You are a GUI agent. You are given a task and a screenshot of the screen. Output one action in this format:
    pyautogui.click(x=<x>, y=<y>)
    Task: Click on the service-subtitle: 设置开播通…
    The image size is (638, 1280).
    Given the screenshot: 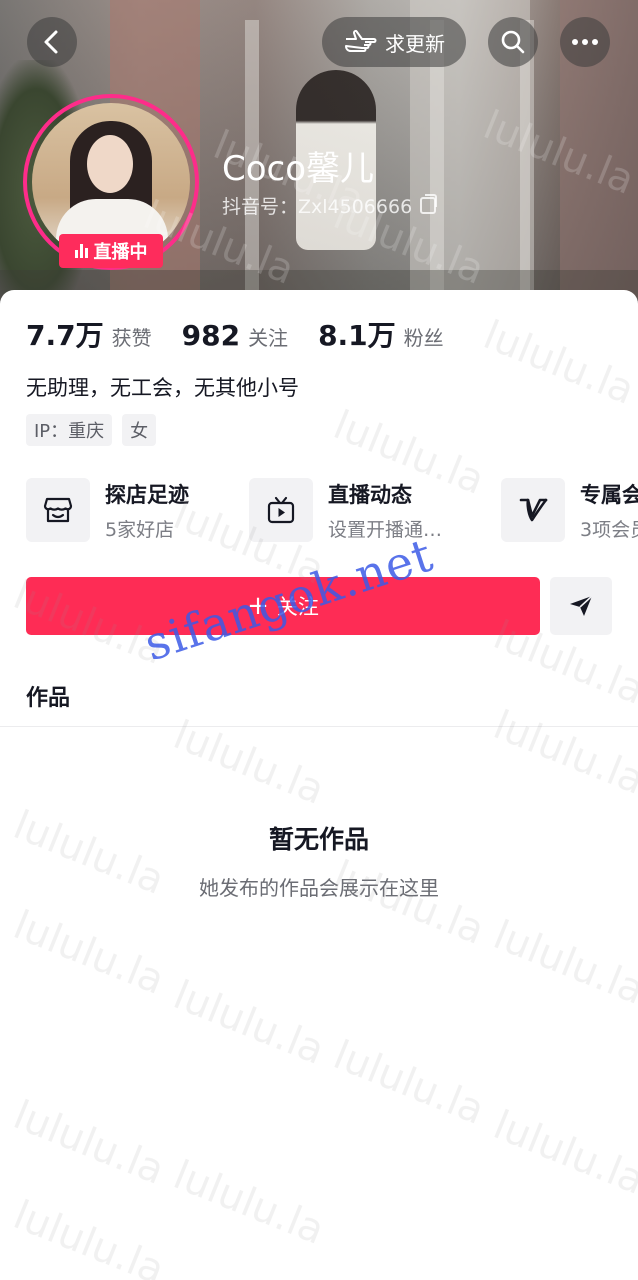 What is the action you would take?
    pyautogui.click(x=385, y=529)
    